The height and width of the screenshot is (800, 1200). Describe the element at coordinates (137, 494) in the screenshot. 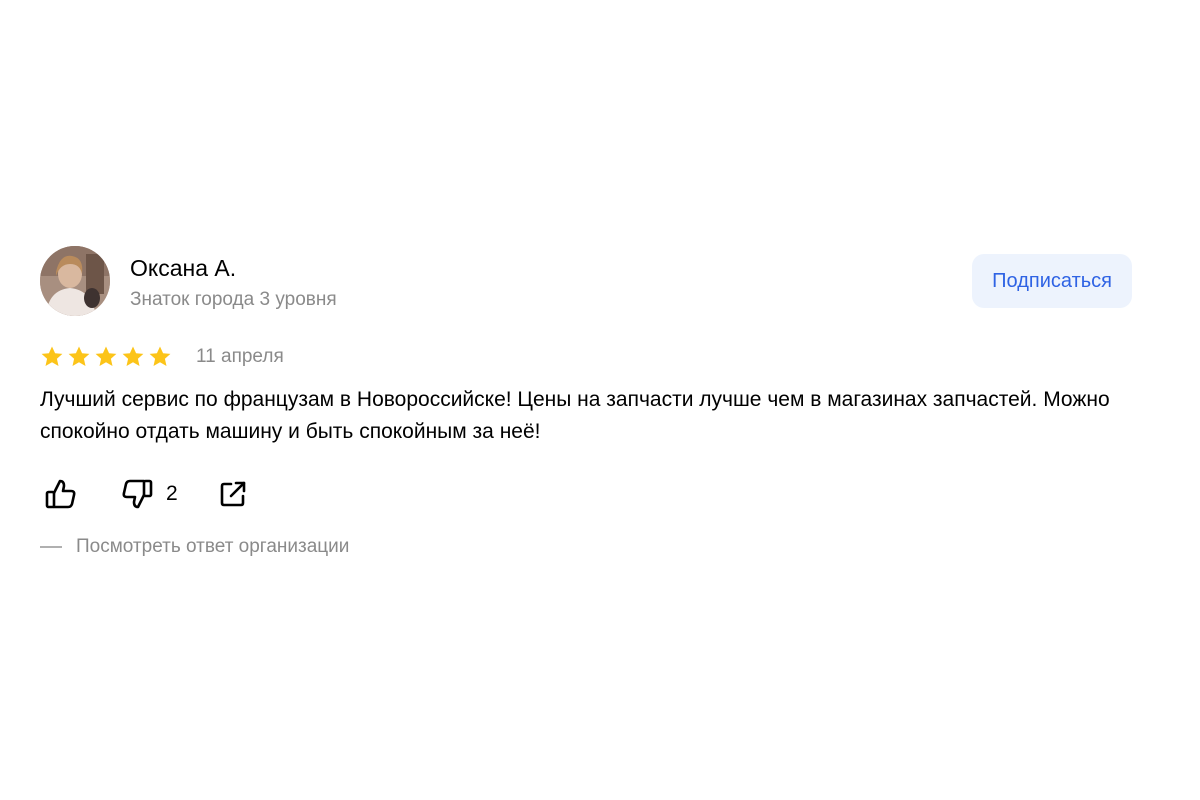

I see `thumbs-down-icon` at that location.